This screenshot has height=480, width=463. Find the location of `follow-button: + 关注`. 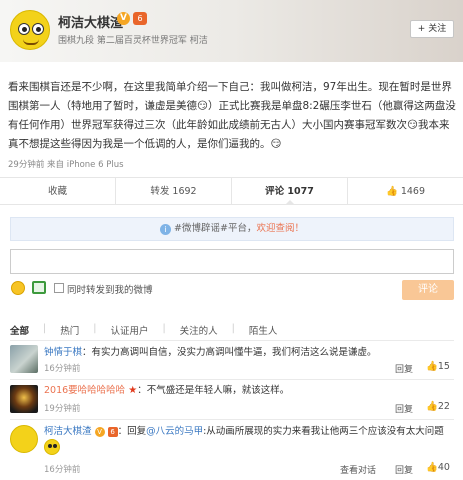

follow-button: + 关注 is located at coordinates (432, 29).